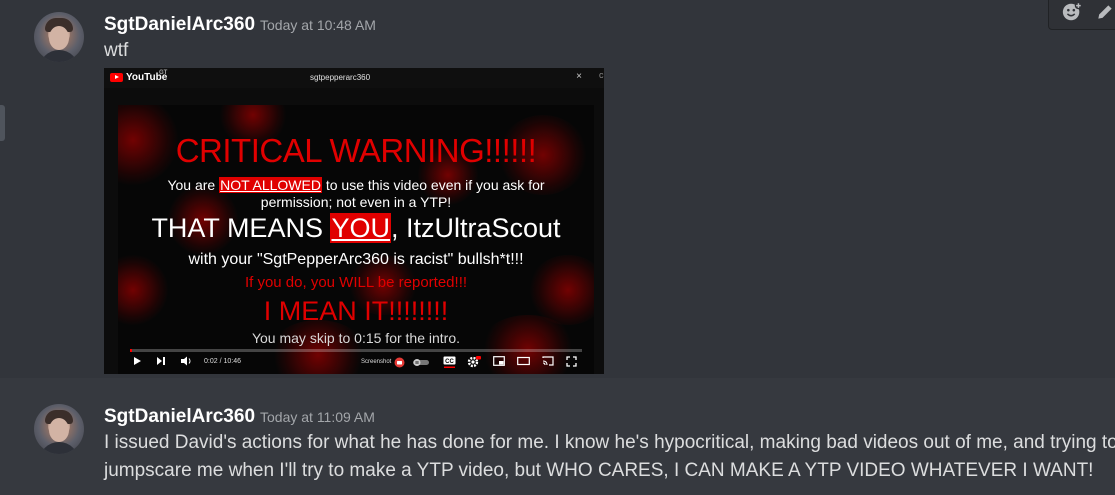  What do you see at coordinates (356, 363) in the screenshot?
I see `player-controls: 0:02 / 10:46 Screenshot CC` at bounding box center [356, 363].